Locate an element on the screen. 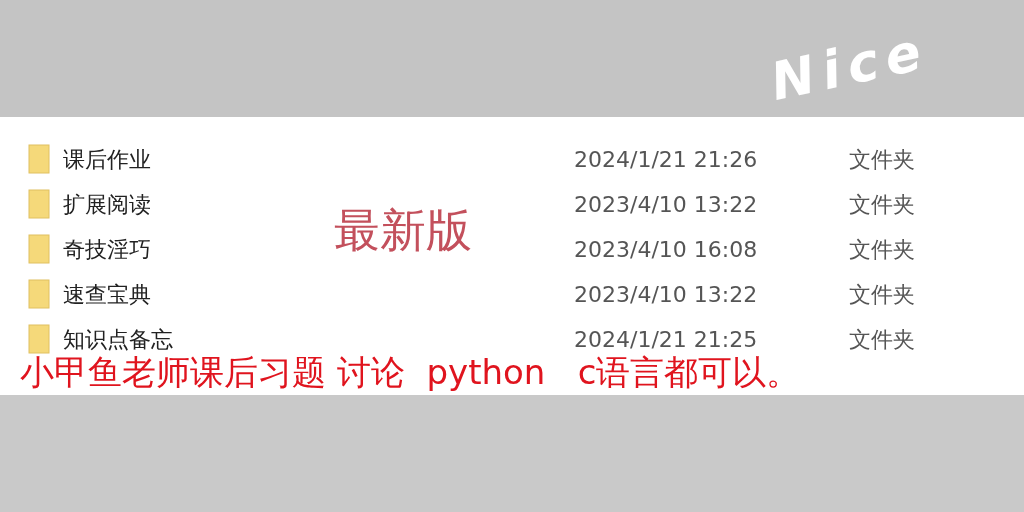 Image resolution: width=1024 pixels, height=512 pixels. modified-date: 2024/1/21 21:26 is located at coordinates (666, 159).